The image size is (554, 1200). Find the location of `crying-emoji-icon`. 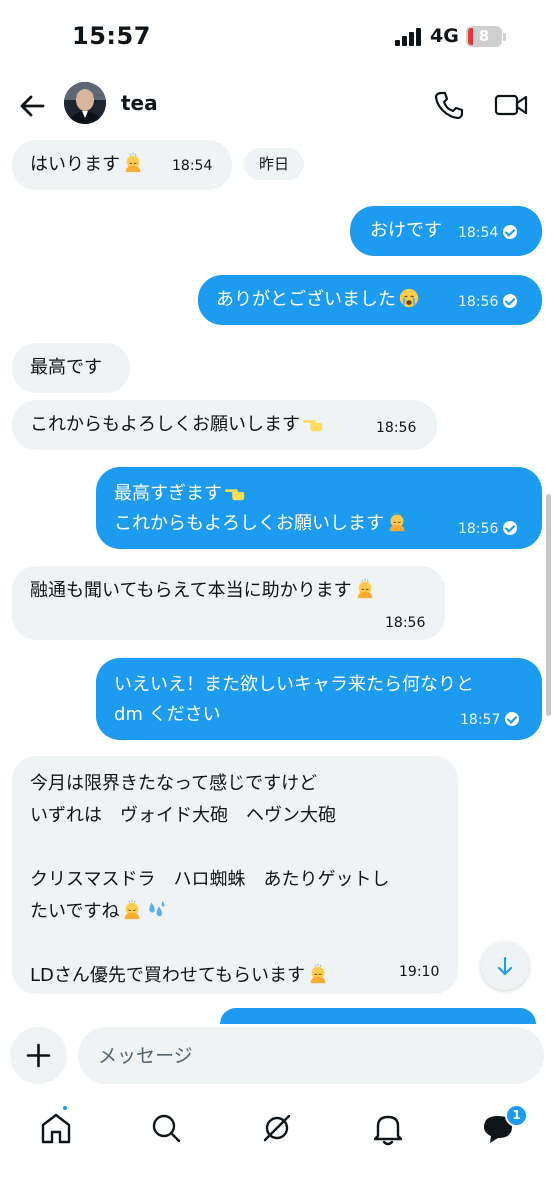

crying-emoji-icon is located at coordinates (409, 298).